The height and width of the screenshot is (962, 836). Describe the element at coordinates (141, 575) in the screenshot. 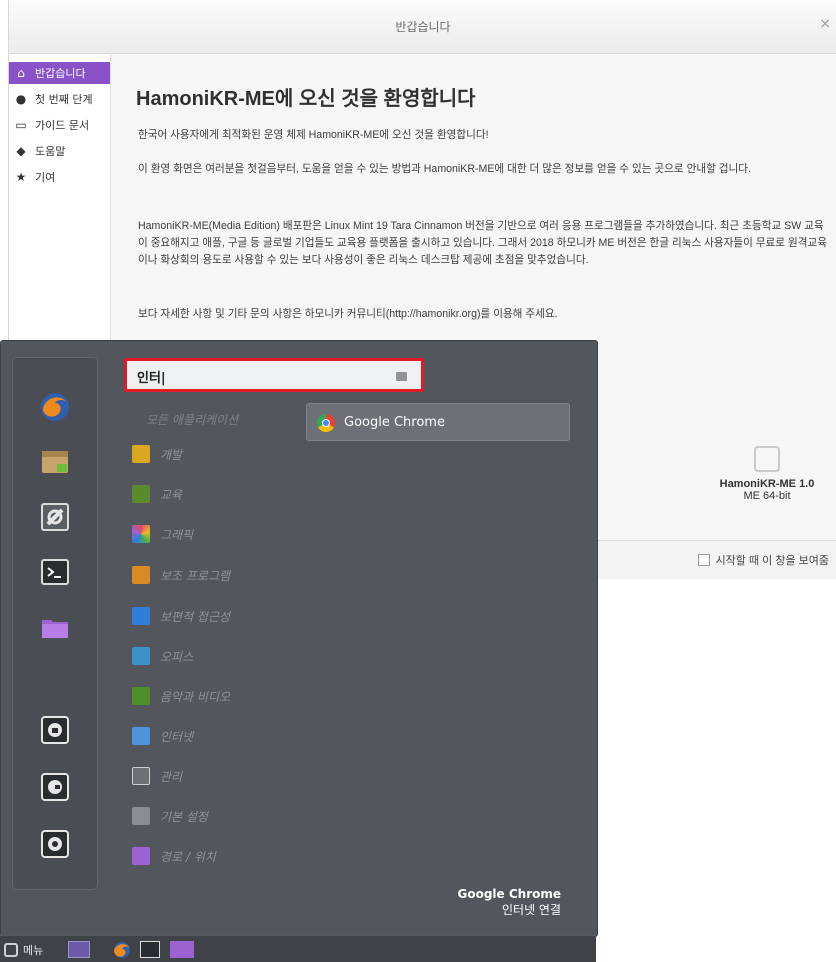

I see `accessories-icon` at that location.